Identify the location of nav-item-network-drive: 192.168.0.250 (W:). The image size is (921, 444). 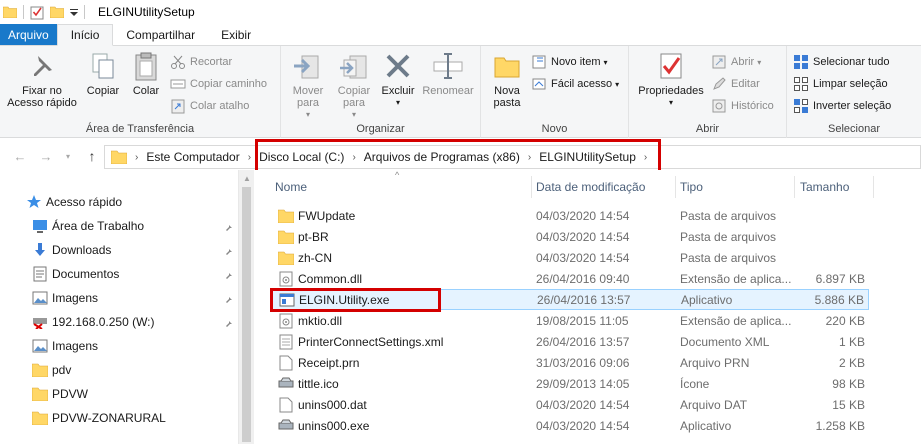
(93, 322).